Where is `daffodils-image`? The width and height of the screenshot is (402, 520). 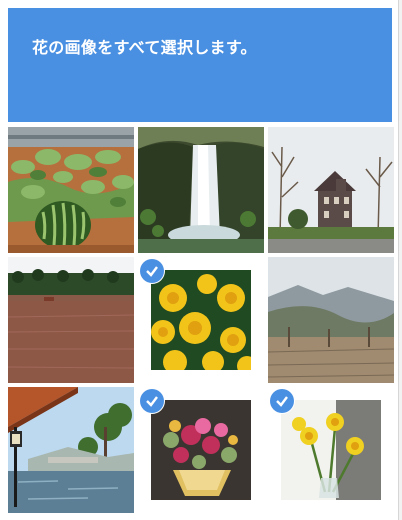 daffodils-image is located at coordinates (331, 450).